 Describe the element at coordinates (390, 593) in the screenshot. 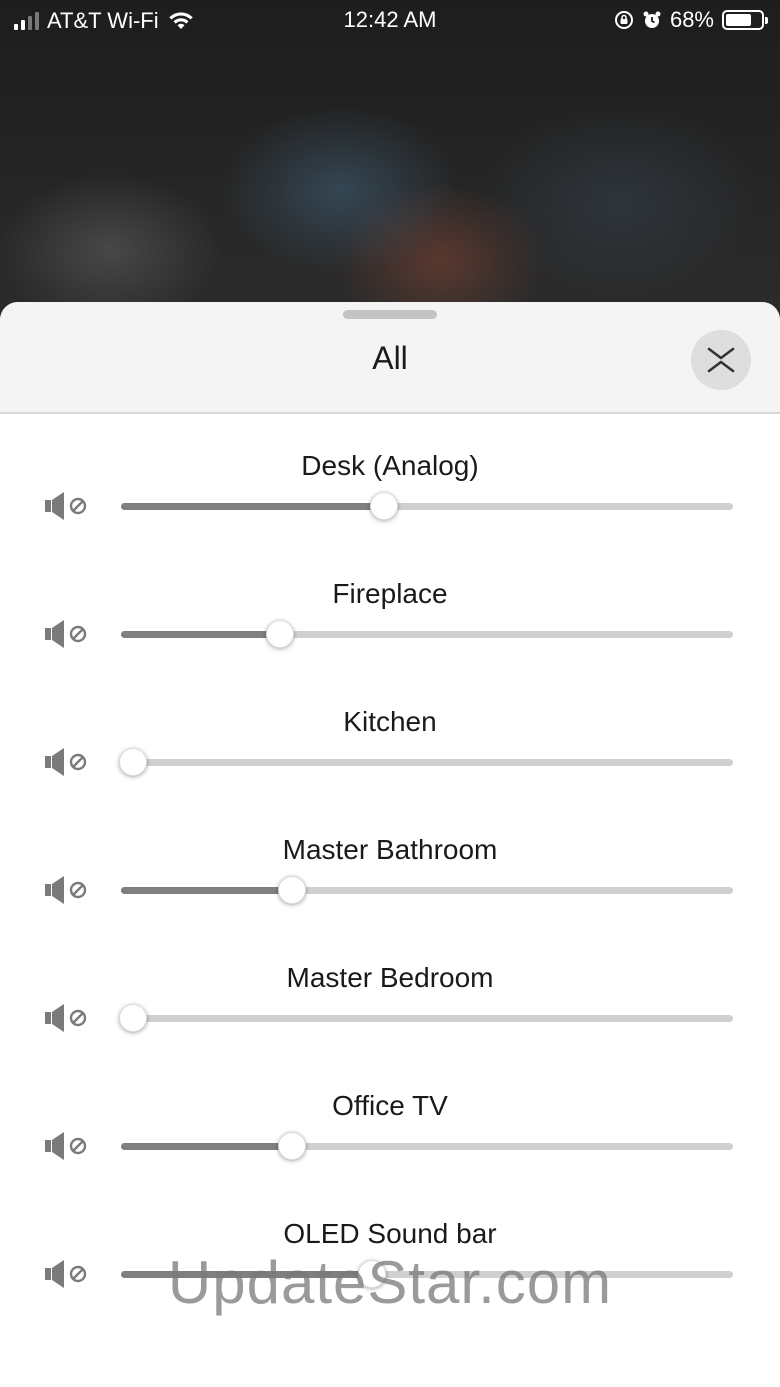

I see `room-name: Fireplace` at that location.